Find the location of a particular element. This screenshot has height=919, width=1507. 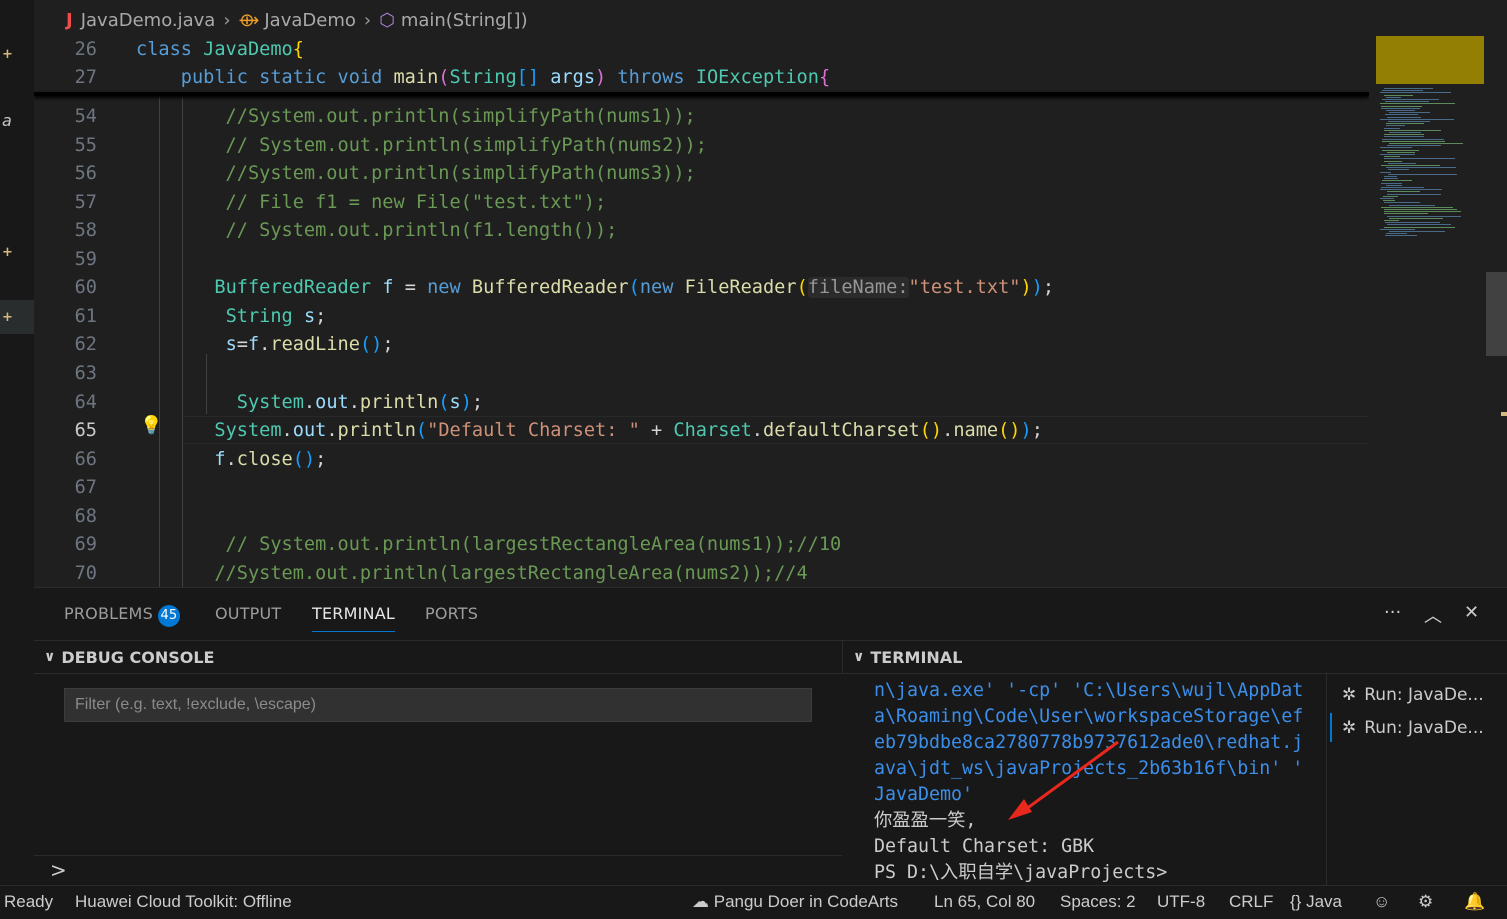

code-line: 26 class JavaDemo{ is located at coordinates (701, 50).